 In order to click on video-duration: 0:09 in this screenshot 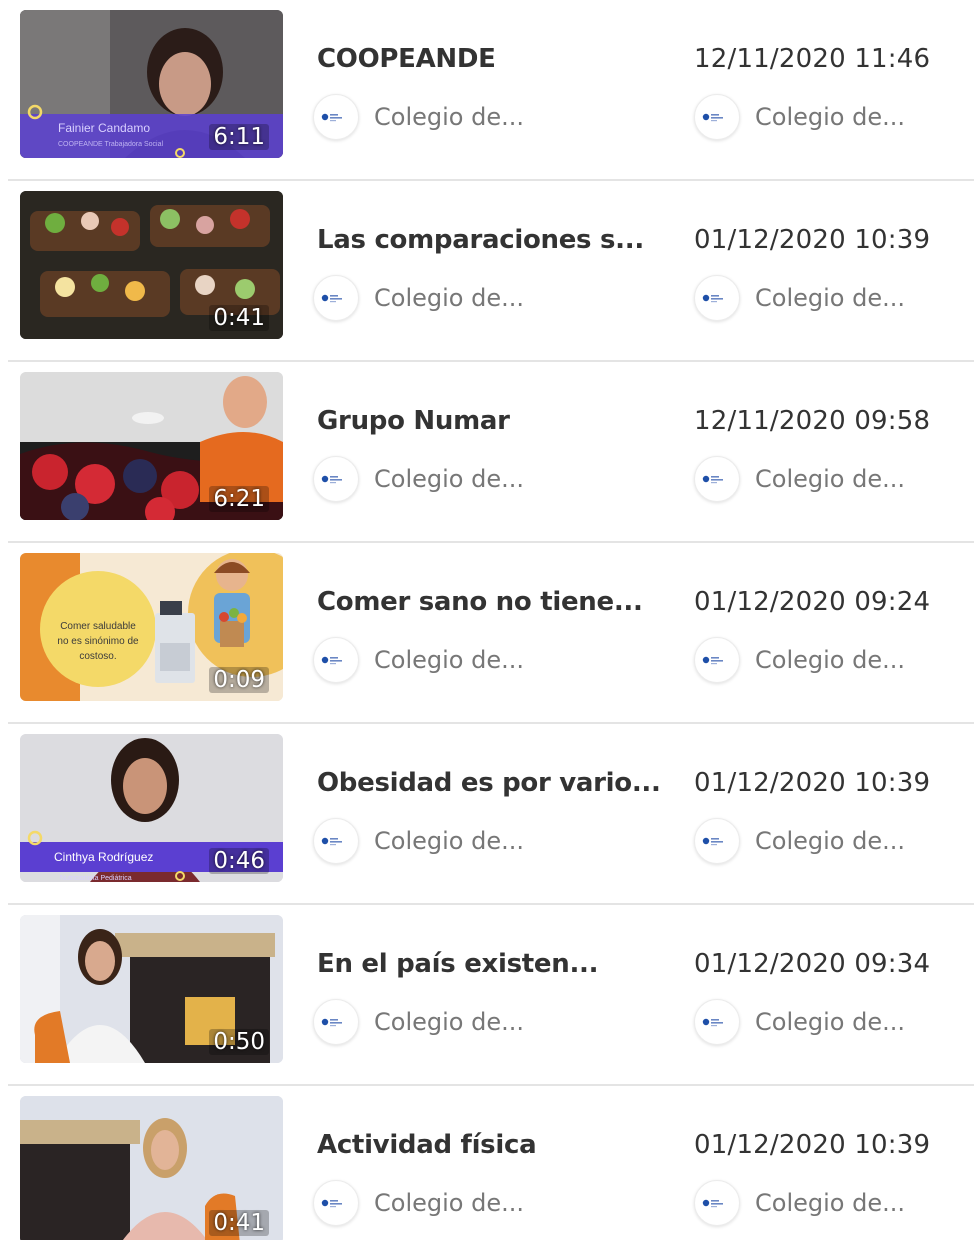, I will do `click(239, 680)`.